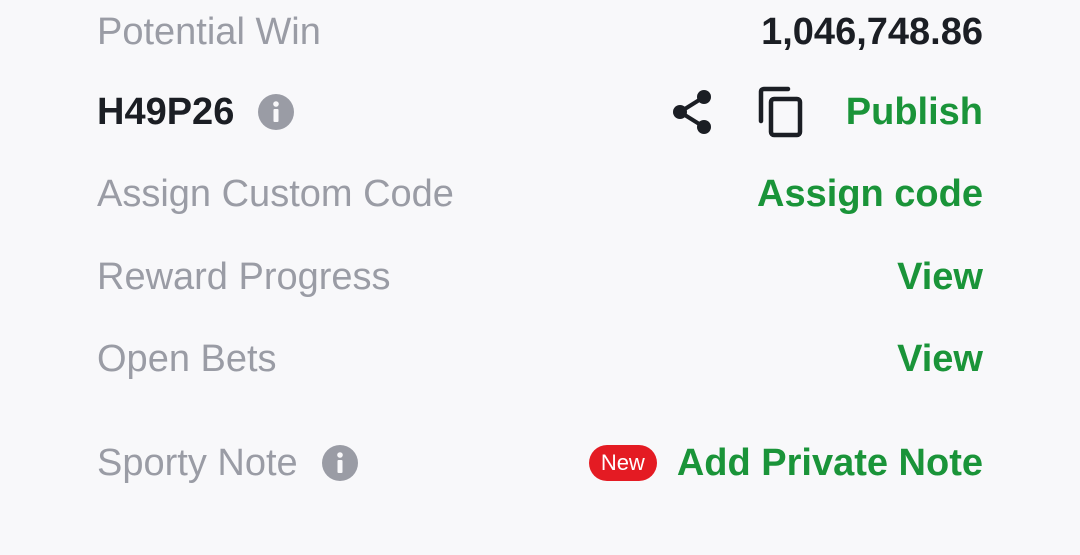  I want to click on share-icon, so click(692, 112).